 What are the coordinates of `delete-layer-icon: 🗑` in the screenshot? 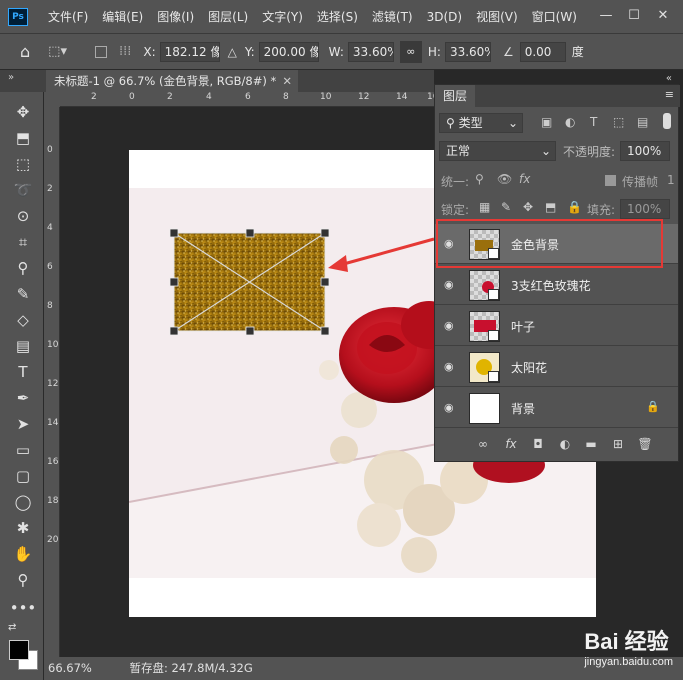 It's located at (645, 444).